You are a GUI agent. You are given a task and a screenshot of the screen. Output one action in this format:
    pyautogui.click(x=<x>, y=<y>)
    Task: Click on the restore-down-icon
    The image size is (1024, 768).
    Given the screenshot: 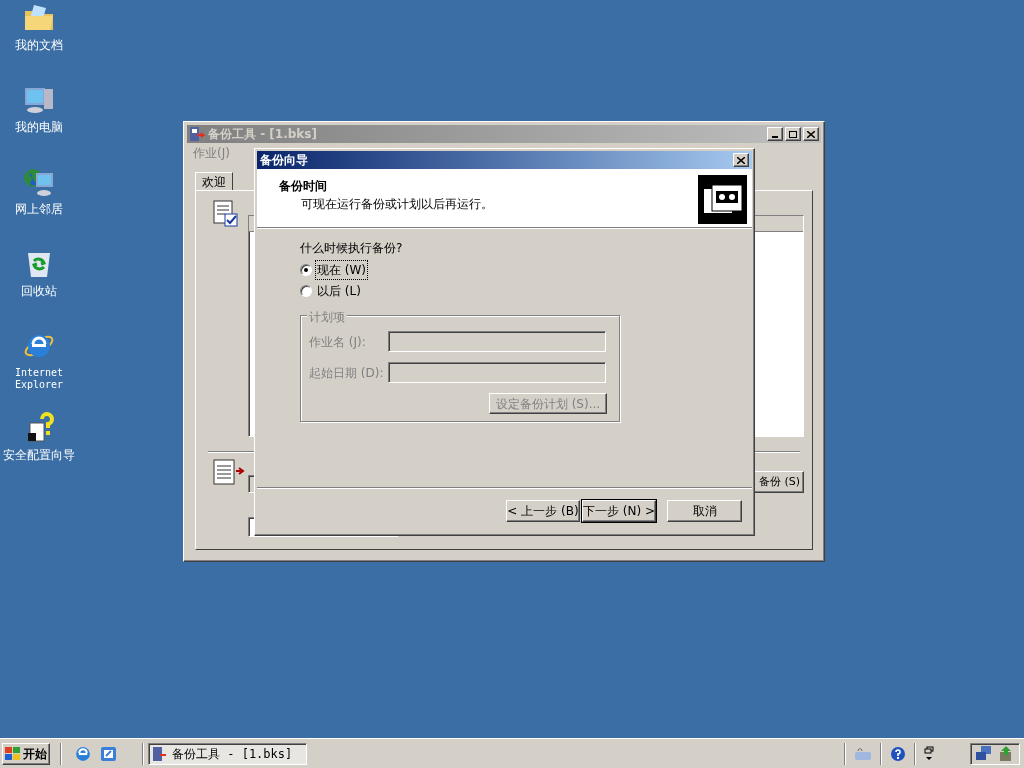 What is the action you would take?
    pyautogui.click(x=929, y=753)
    